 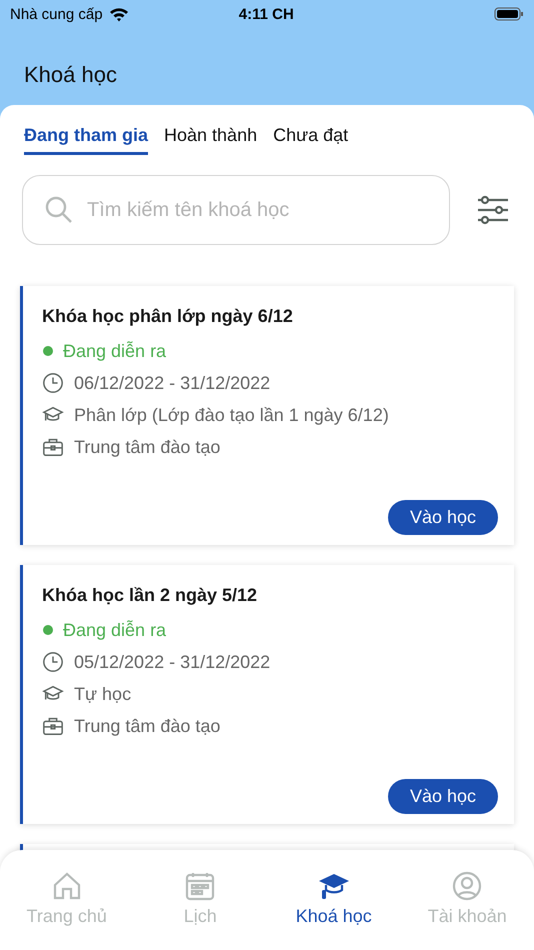 What do you see at coordinates (172, 383) in the screenshot?
I see `course-detail: 06/12/2022 - 31/12/2022` at bounding box center [172, 383].